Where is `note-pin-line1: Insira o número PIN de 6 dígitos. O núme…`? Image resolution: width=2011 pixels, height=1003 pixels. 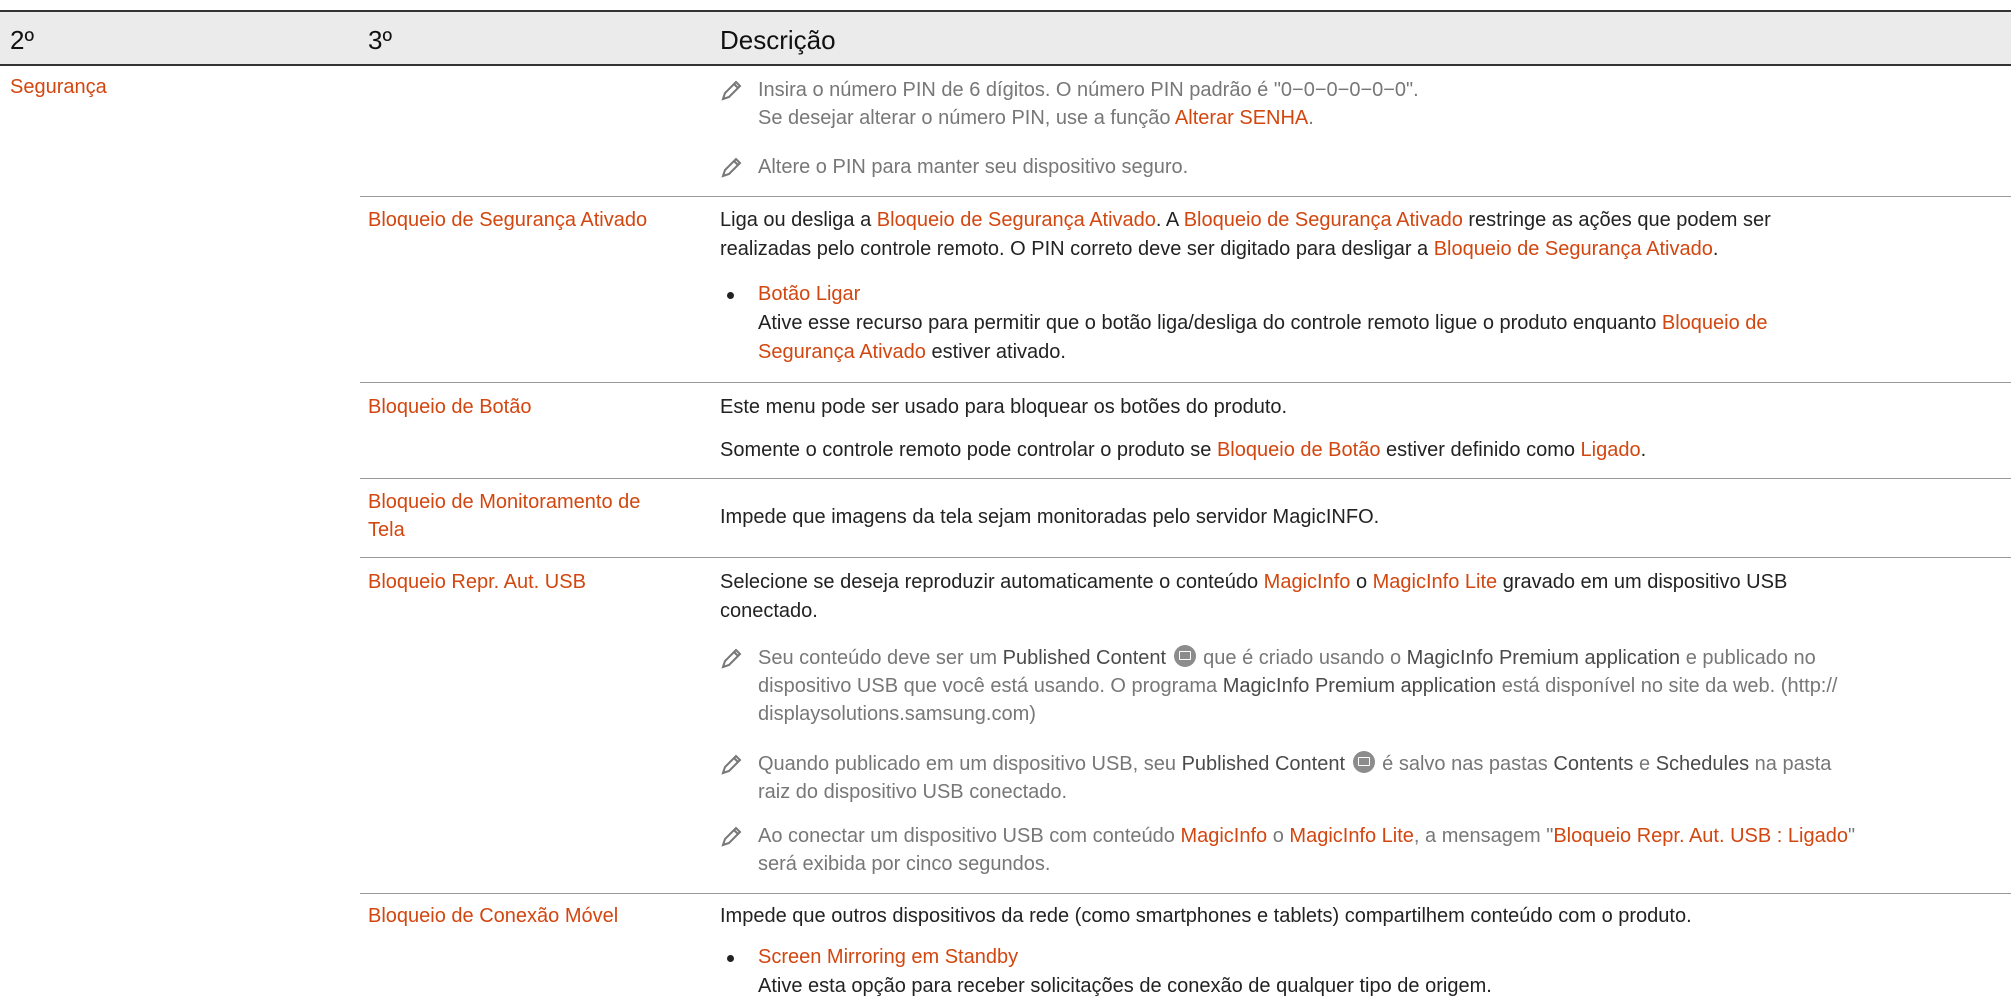
note-pin-line1: Insira o número PIN de 6 dígitos. O núme… is located at coordinates (1088, 90).